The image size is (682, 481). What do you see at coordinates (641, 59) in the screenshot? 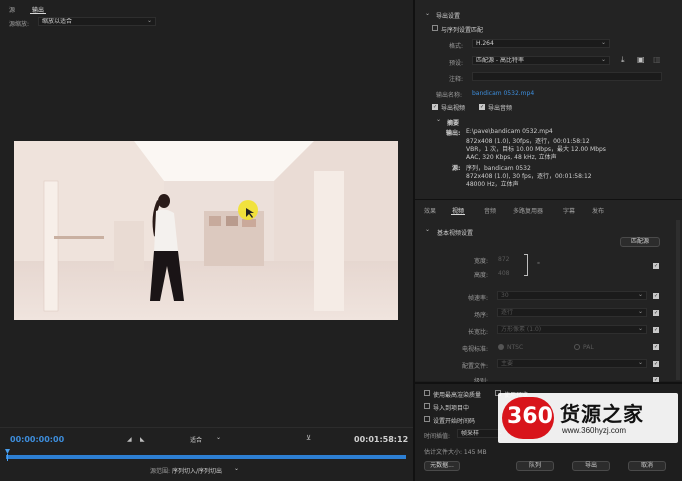
I see `import-preset-icon: ▣` at bounding box center [641, 59].